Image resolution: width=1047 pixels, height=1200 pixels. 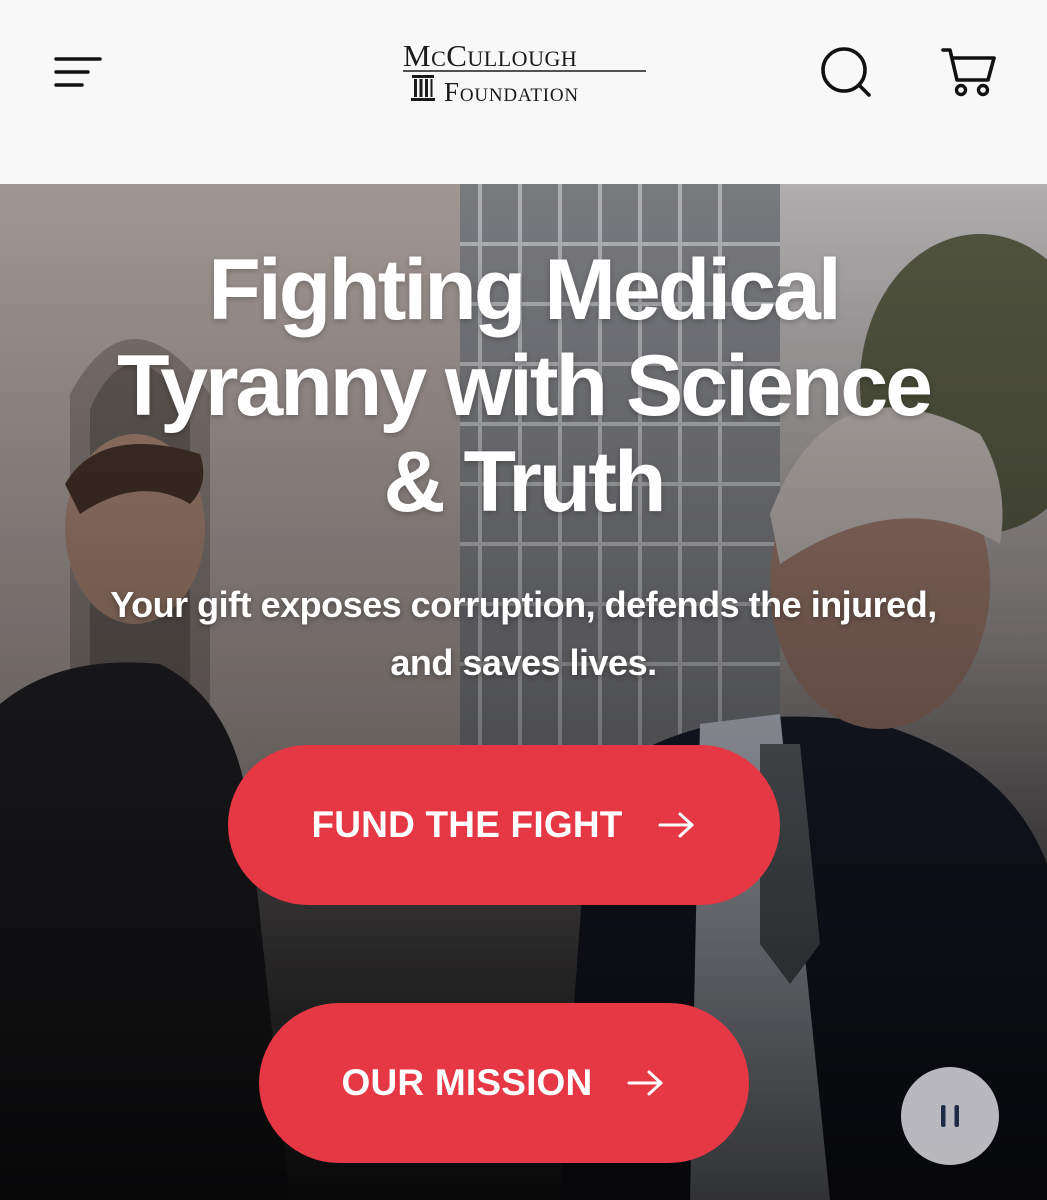 I want to click on logo-line1: McCullough, so click(x=490, y=55).